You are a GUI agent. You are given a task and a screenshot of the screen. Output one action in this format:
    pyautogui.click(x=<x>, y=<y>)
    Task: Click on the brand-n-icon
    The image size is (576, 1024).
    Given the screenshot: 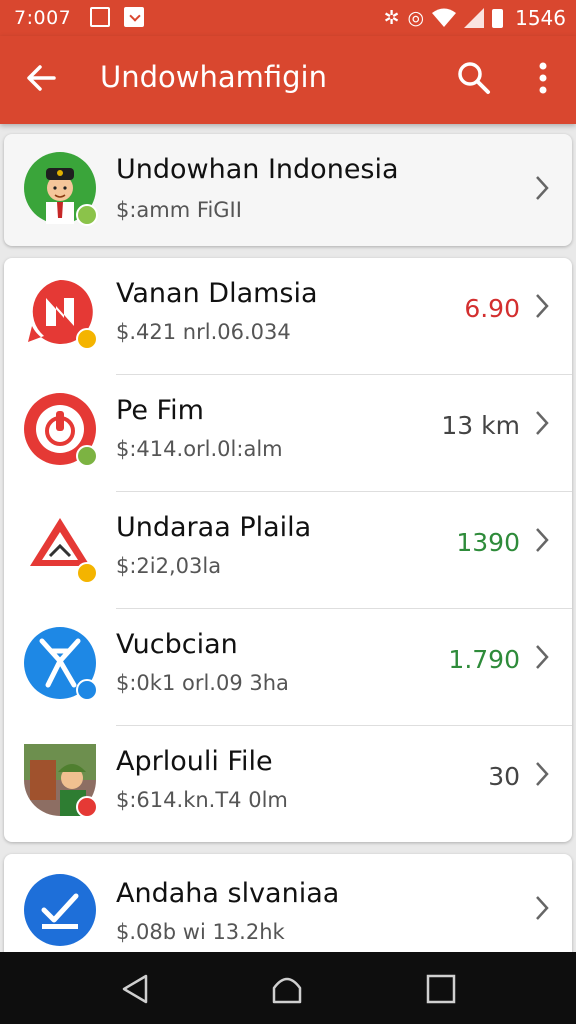 What is the action you would take?
    pyautogui.click(x=61, y=313)
    